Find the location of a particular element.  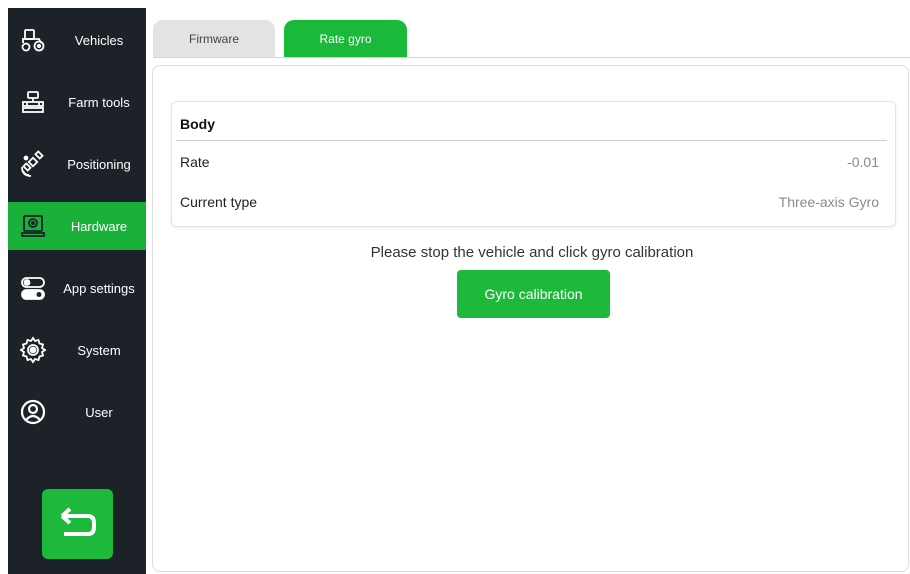

sidebar-item-hardware: Hardware is located at coordinates (77, 226).